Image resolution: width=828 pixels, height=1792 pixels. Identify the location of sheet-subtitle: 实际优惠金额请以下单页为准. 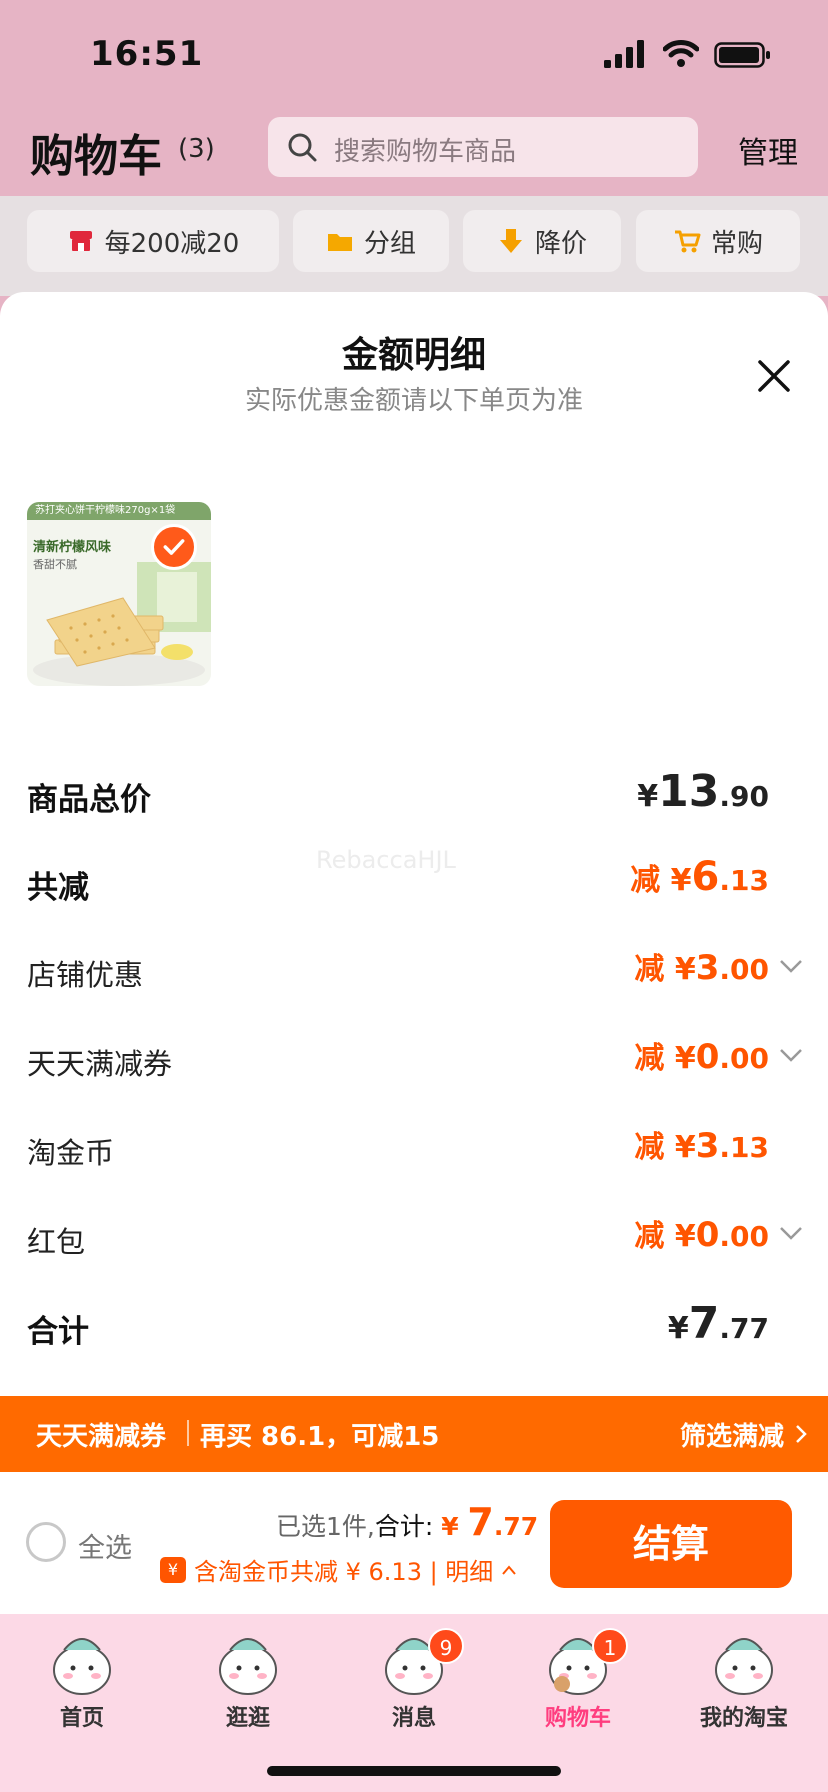
(413, 401).